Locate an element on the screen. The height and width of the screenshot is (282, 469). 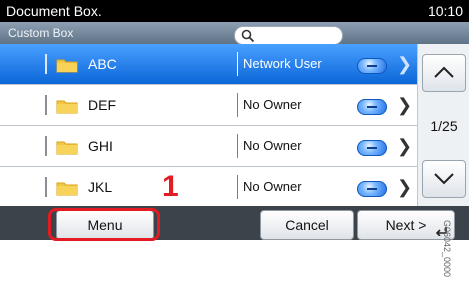
title-bar: Document Box. 10:10 is located at coordinates (234, 11).